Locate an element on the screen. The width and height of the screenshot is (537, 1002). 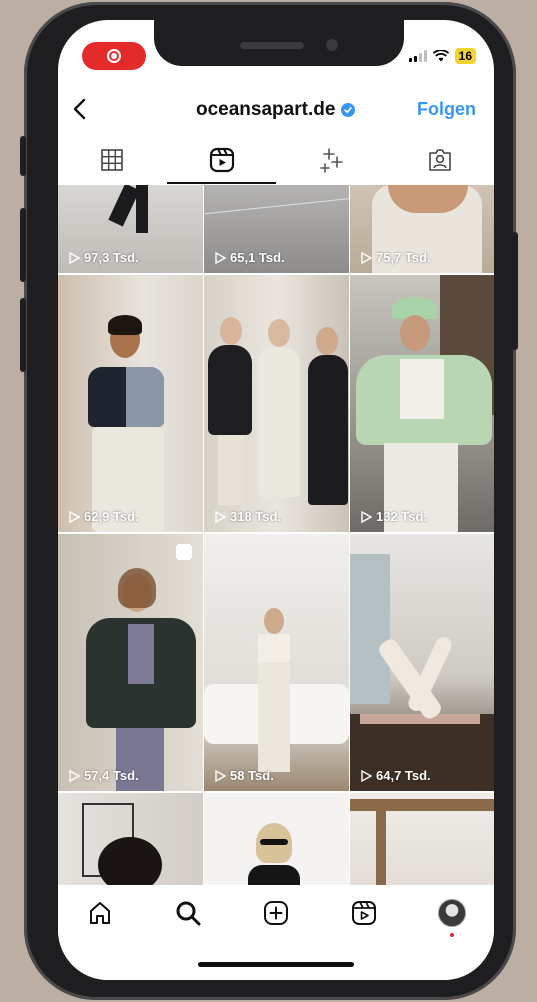
search-icon is located at coordinates (188, 913).